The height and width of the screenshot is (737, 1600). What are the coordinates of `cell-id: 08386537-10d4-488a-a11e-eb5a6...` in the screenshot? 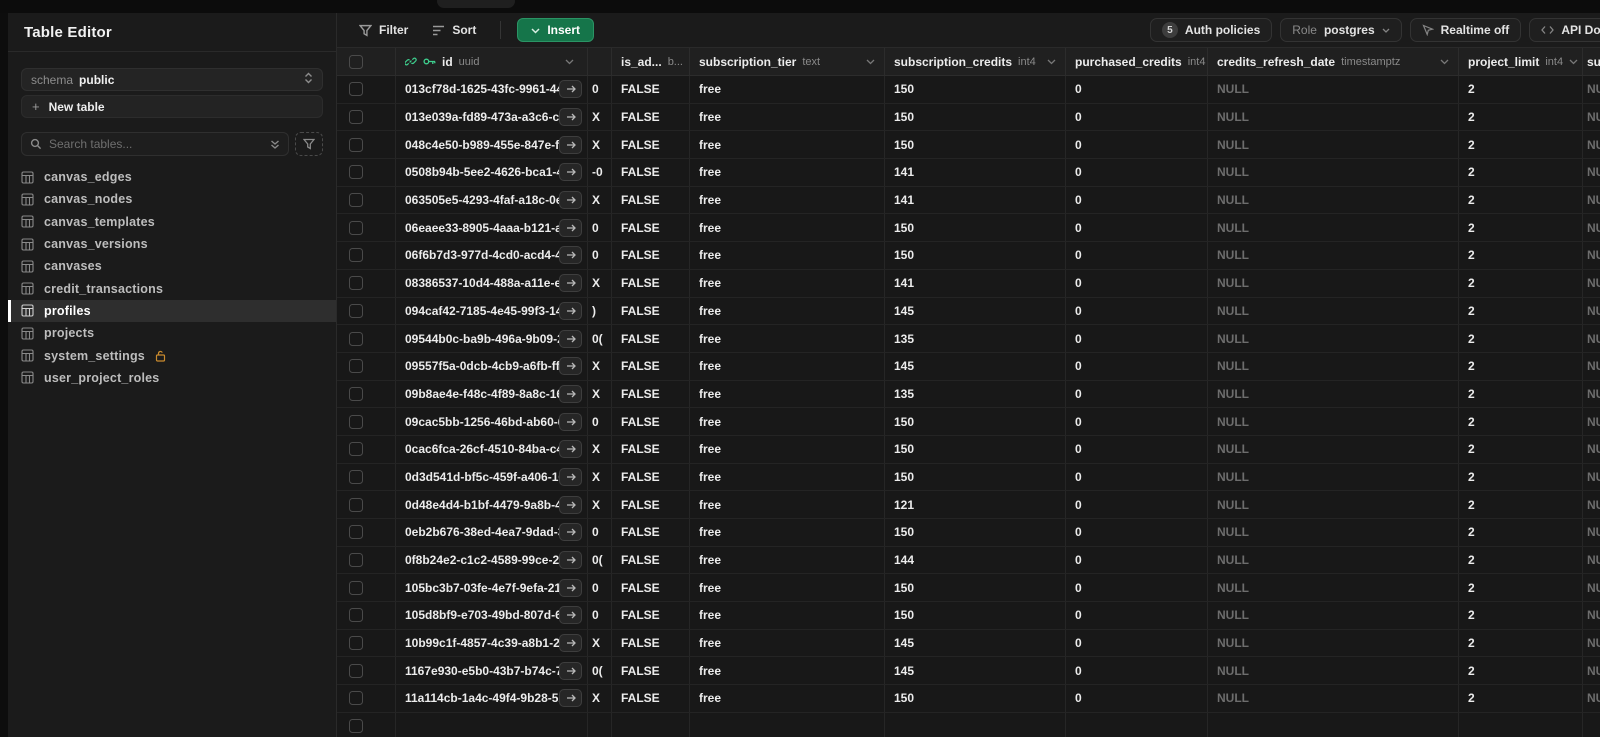 It's located at (492, 283).